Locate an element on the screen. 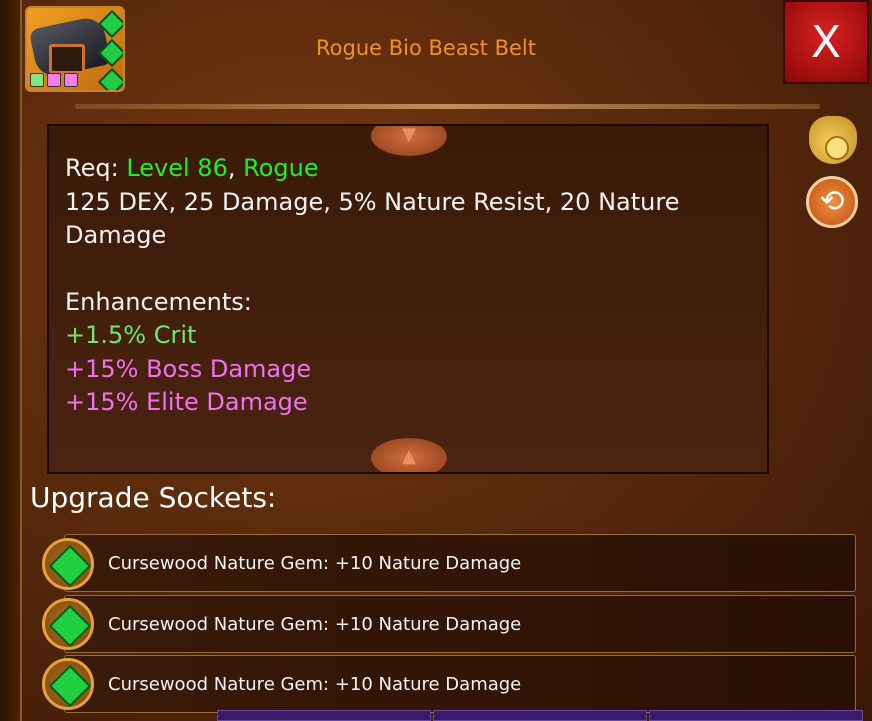 The height and width of the screenshot is (721, 872). coin-bag-icon is located at coordinates (837, 148).